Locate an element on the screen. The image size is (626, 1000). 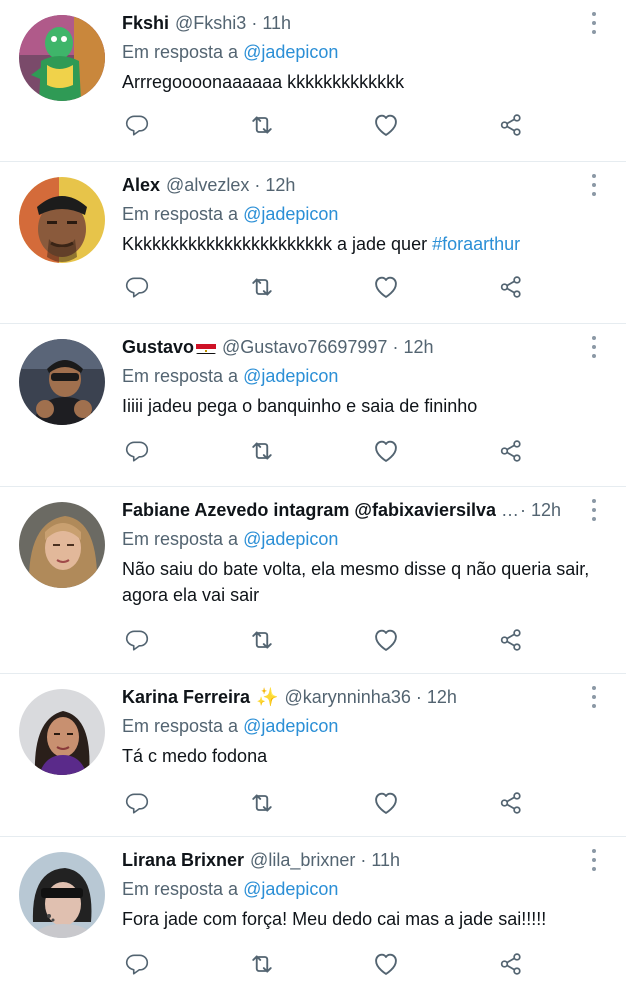
sparkles-icon: ✨ is located at coordinates (267, 697).